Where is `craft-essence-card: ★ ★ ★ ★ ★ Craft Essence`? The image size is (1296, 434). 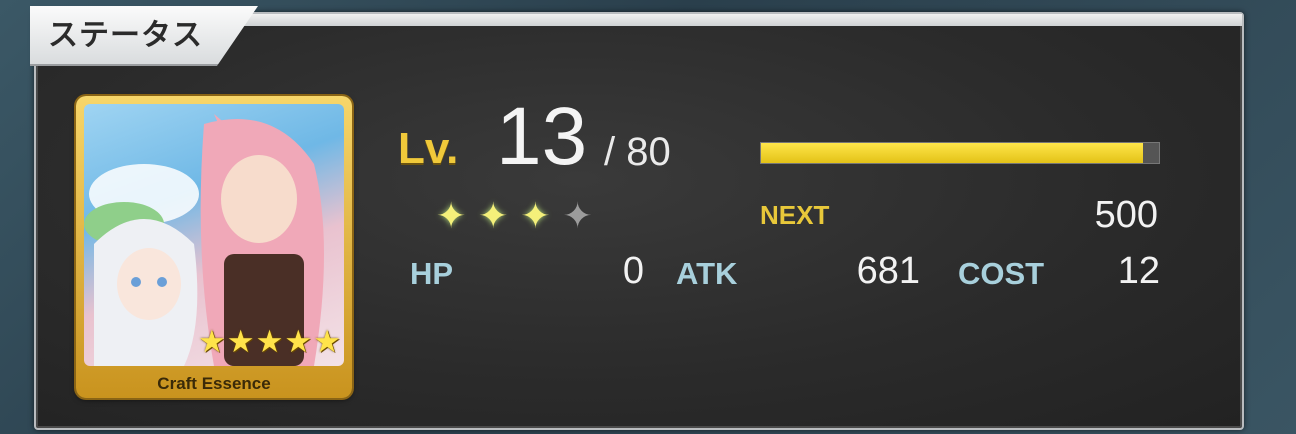 craft-essence-card: ★ ★ ★ ★ ★ Craft Essence is located at coordinates (214, 247).